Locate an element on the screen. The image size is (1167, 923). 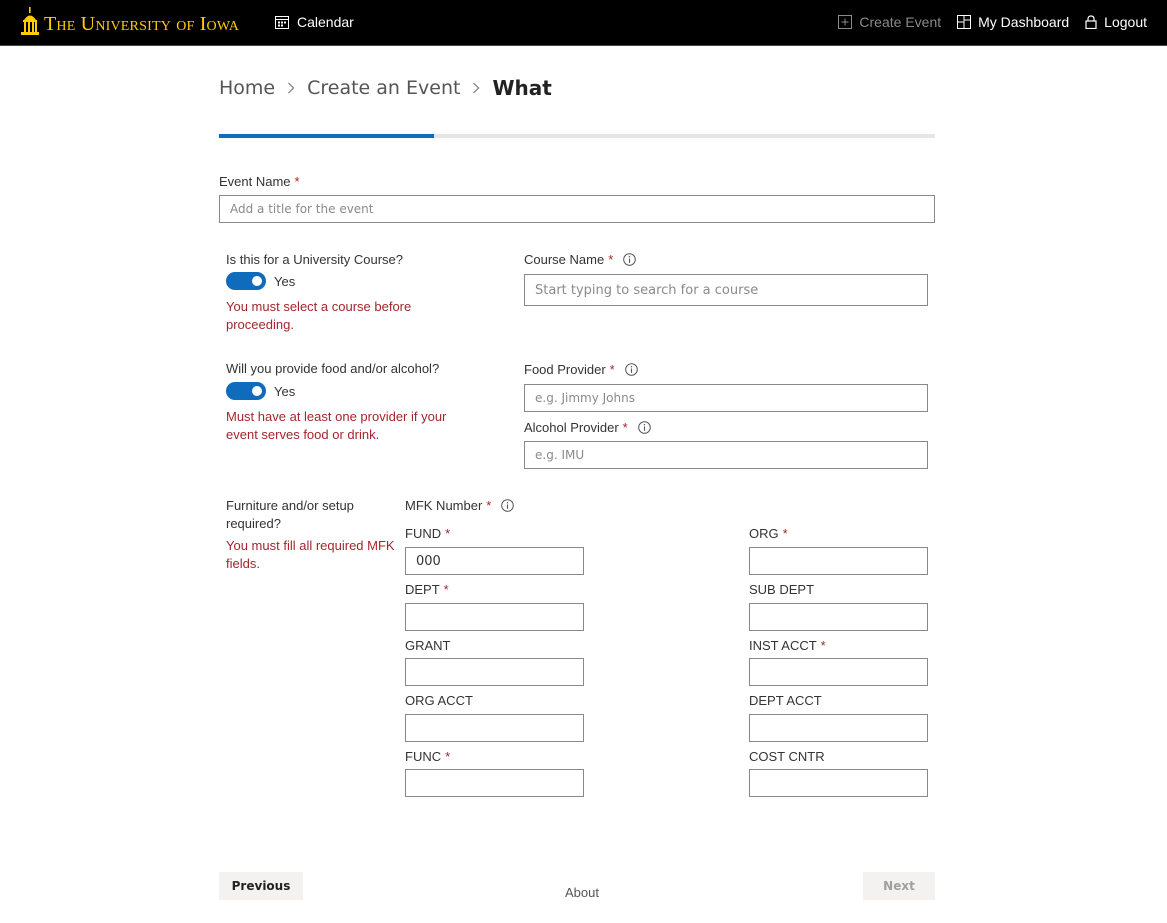
nav-create-event: Create Event is located at coordinates (889, 22).